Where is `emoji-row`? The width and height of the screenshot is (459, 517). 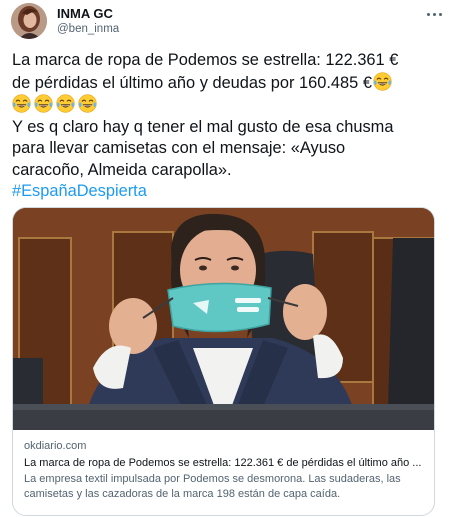 emoji-row is located at coordinates (228, 105).